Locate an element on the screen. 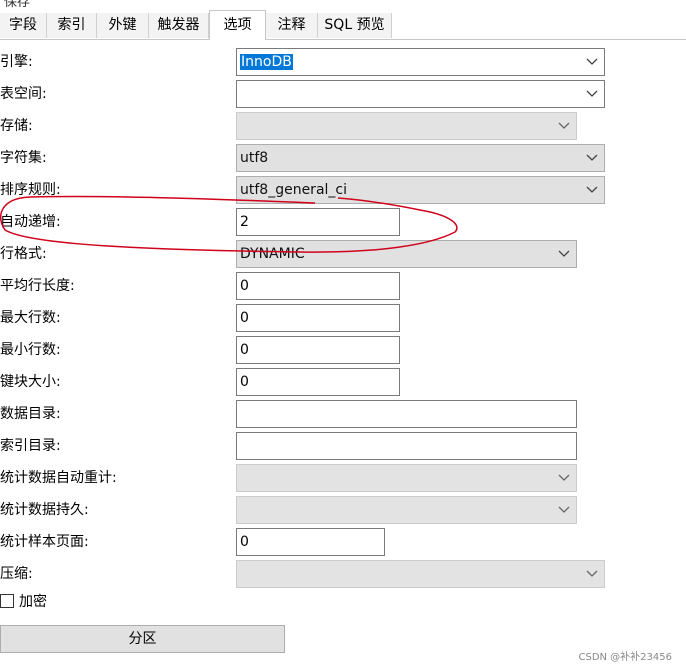 Image resolution: width=686 pixels, height=670 pixels. engine-select: InnoDB is located at coordinates (420, 62).